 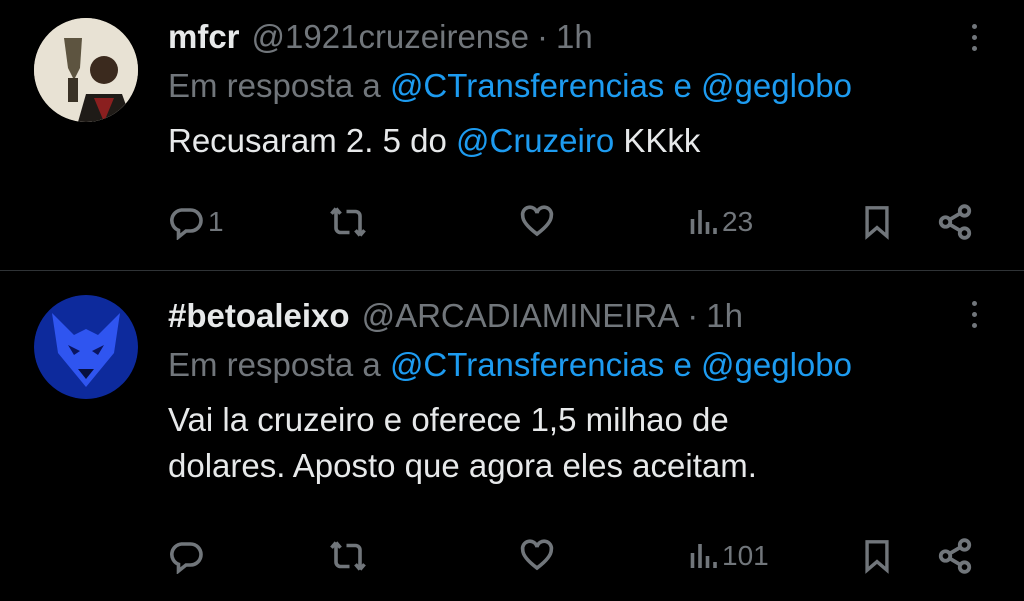 I want to click on tweet-header: mfcr @1921cruzeirense · 1h, so click(x=576, y=37).